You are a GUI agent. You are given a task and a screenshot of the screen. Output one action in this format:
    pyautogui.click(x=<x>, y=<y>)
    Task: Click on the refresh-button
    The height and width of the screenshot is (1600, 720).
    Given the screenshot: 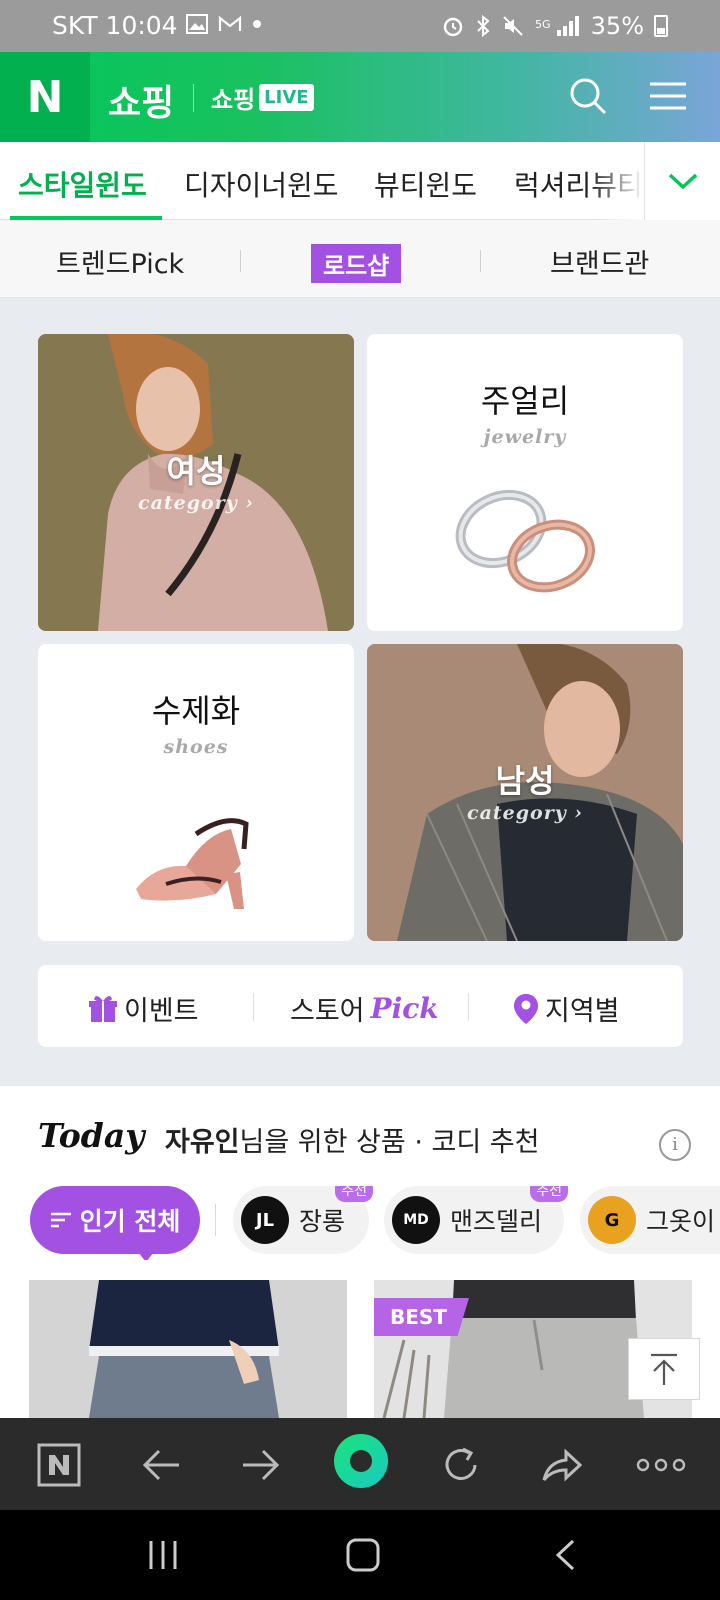 What is the action you would take?
    pyautogui.click(x=461, y=1465)
    